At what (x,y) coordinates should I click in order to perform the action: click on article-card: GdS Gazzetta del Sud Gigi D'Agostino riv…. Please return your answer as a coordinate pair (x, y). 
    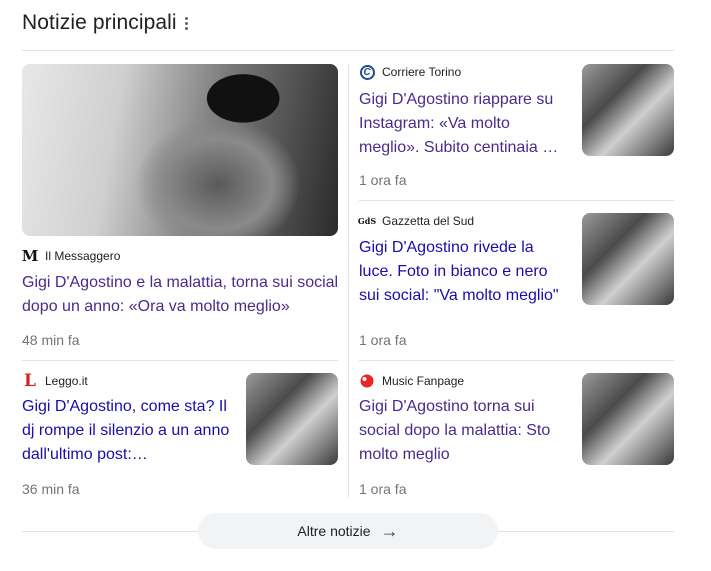
    Looking at the image, I should click on (464, 260).